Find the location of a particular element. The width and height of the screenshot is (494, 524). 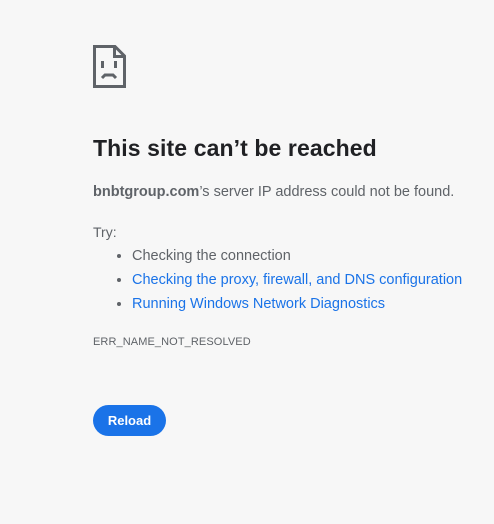

suggestion-check-connection: Checking the connection is located at coordinates (211, 256).